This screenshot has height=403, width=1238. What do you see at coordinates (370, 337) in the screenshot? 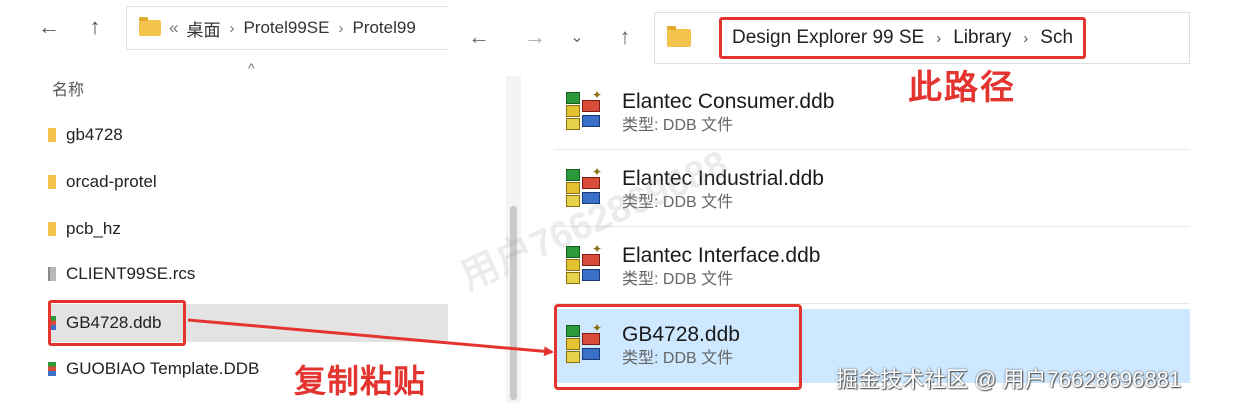
I see `copy-arrow-icon` at bounding box center [370, 337].